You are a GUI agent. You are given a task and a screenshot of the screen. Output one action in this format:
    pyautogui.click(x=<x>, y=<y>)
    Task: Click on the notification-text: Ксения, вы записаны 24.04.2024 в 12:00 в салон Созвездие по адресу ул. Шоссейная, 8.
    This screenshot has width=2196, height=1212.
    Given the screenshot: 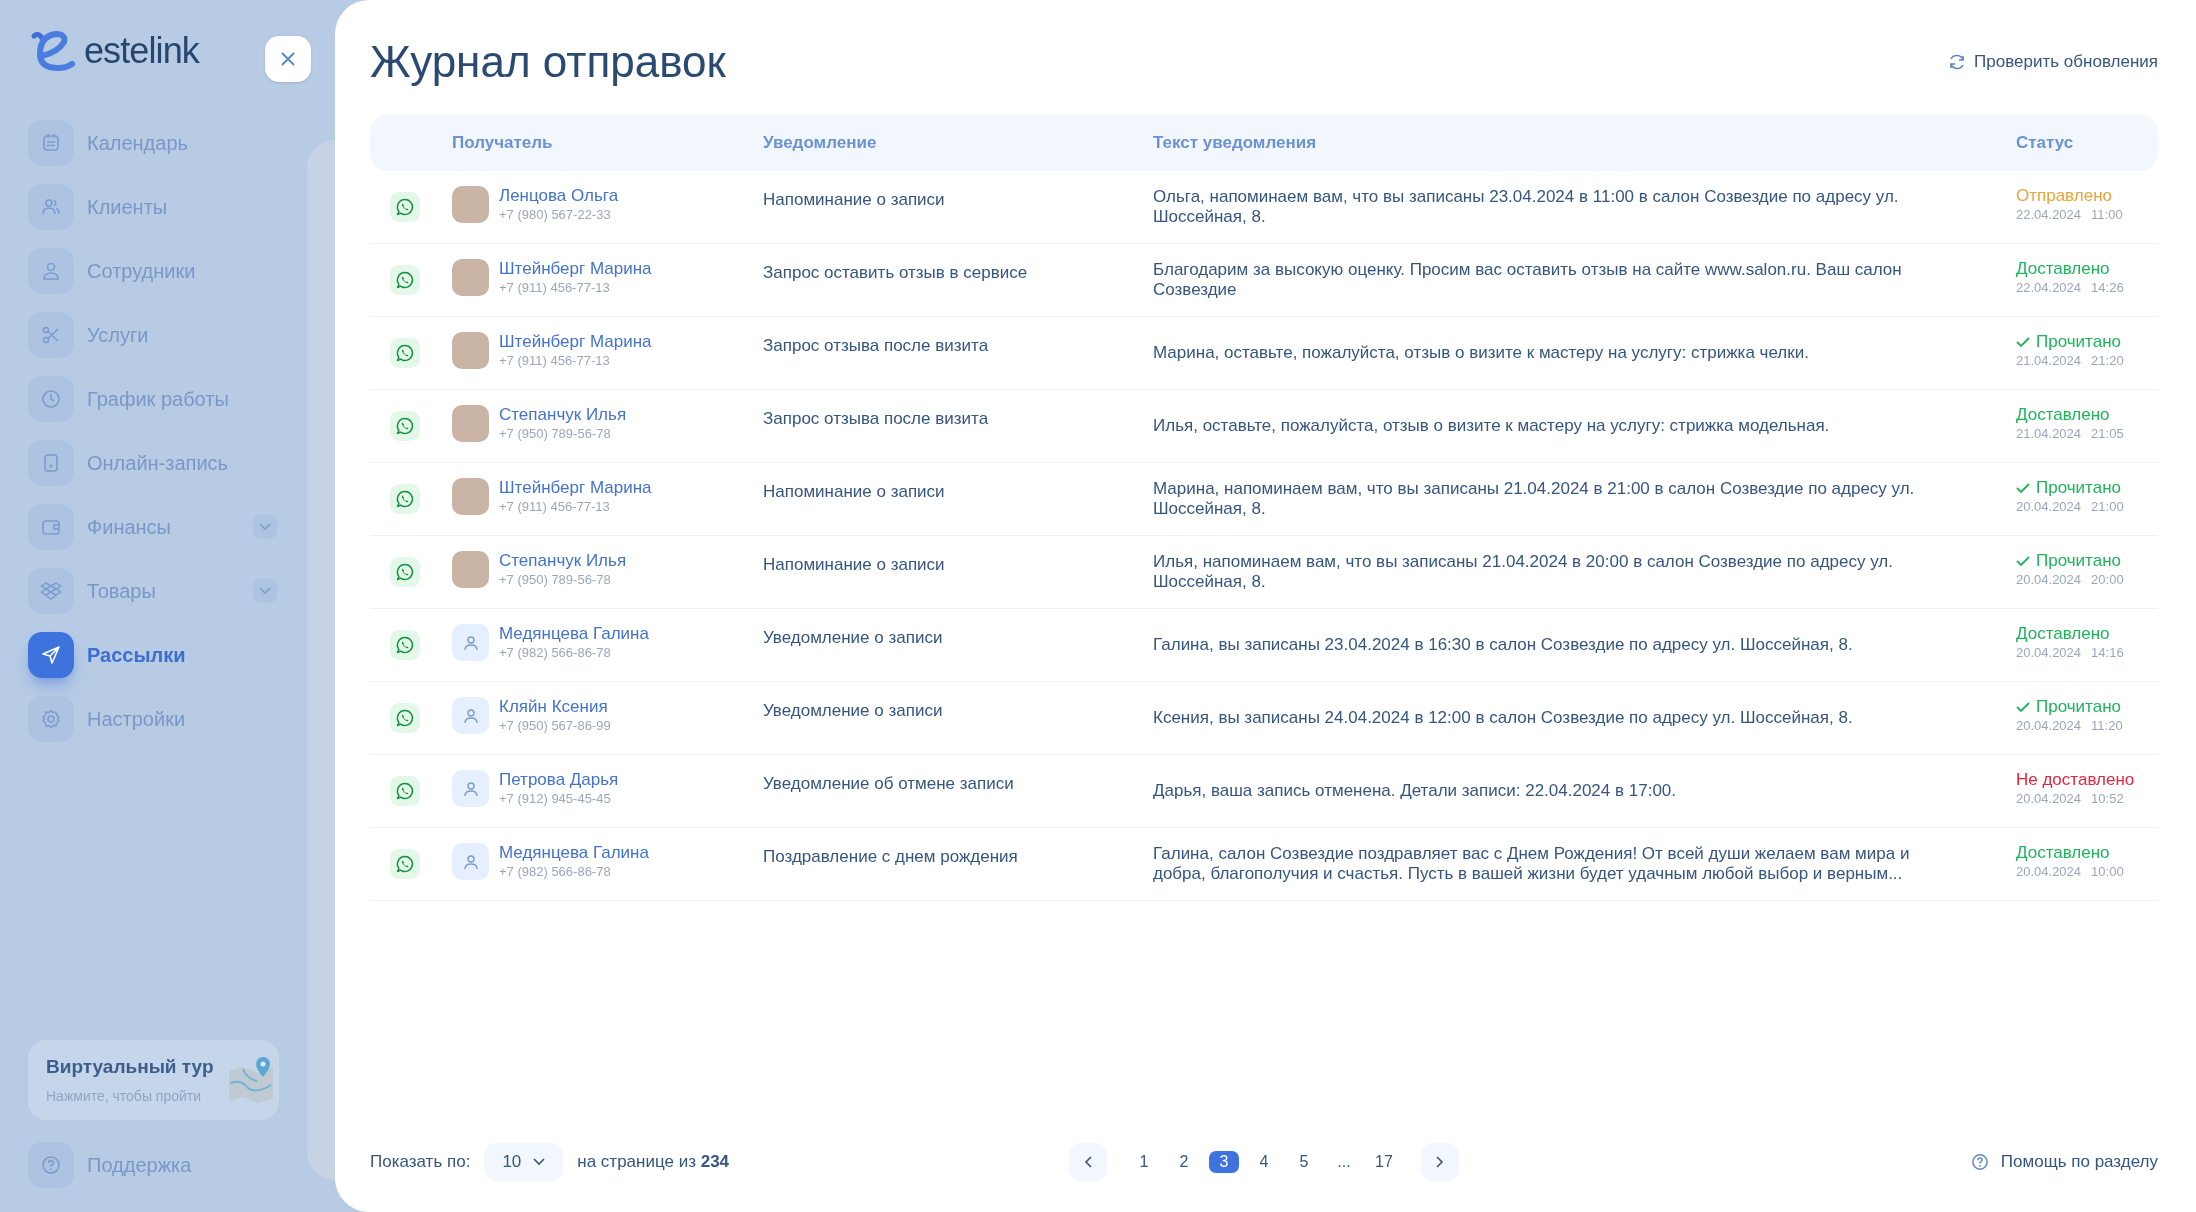 What is the action you would take?
    pyautogui.click(x=1503, y=718)
    